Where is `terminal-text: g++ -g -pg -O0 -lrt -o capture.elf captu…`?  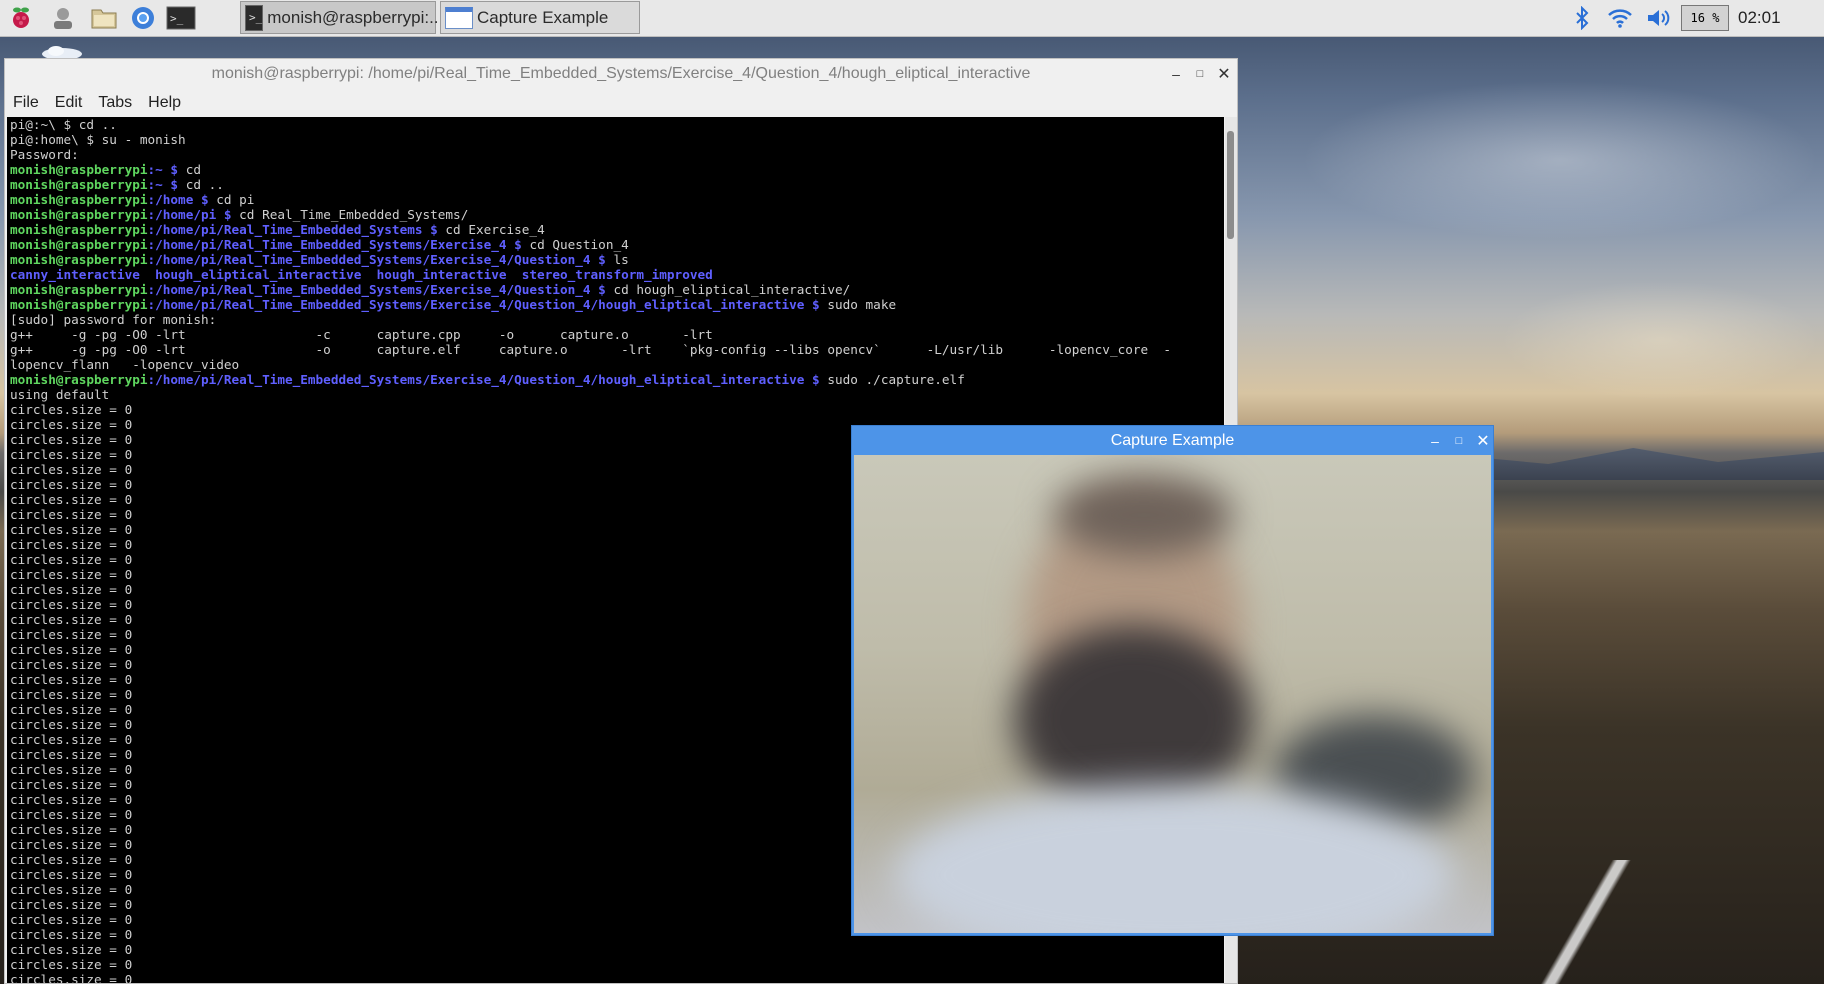 terminal-text: g++ -g -pg -O0 -lrt -o capture.elf captu… is located at coordinates (591, 349).